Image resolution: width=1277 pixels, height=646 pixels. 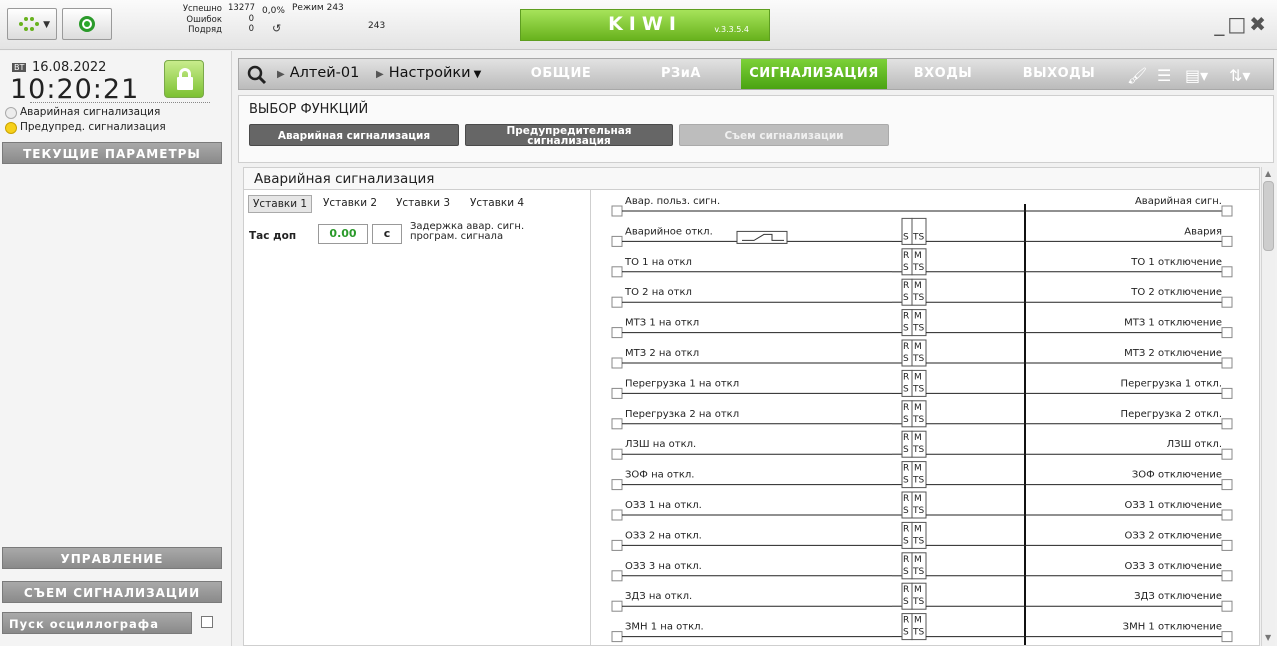 I want to click on scroll-down-icon: ▼, so click(x=1268, y=637).